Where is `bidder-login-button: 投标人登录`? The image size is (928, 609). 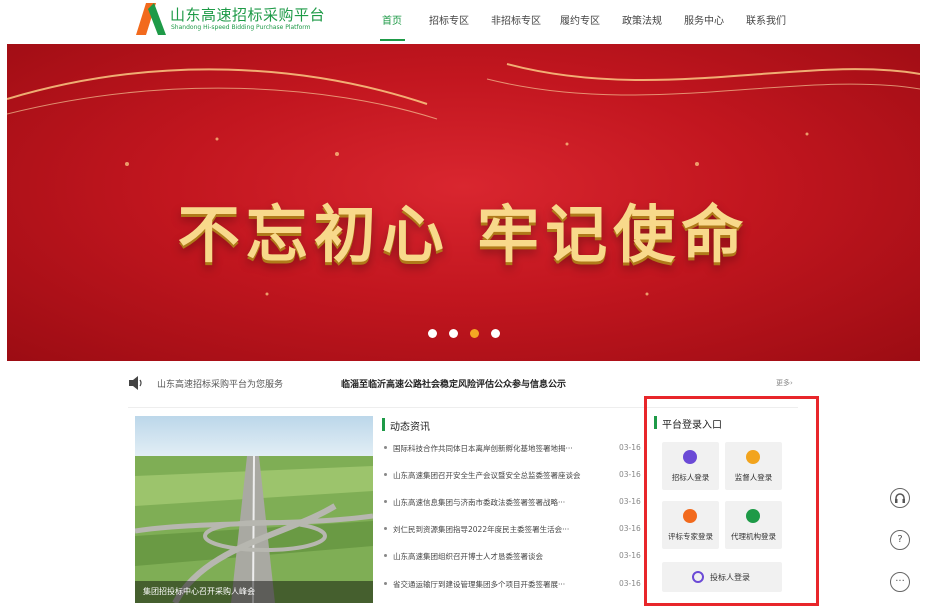 bidder-login-button: 投标人登录 is located at coordinates (722, 577).